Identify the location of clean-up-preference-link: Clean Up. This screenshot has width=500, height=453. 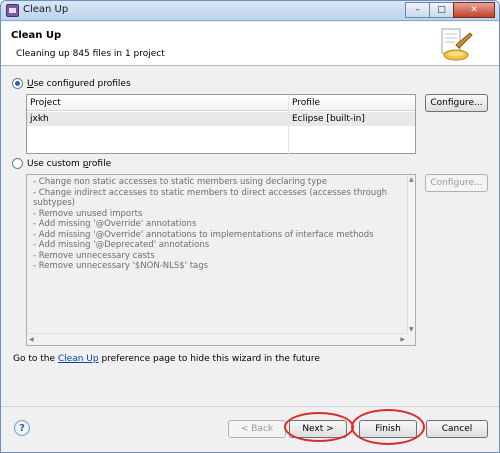
(78, 359).